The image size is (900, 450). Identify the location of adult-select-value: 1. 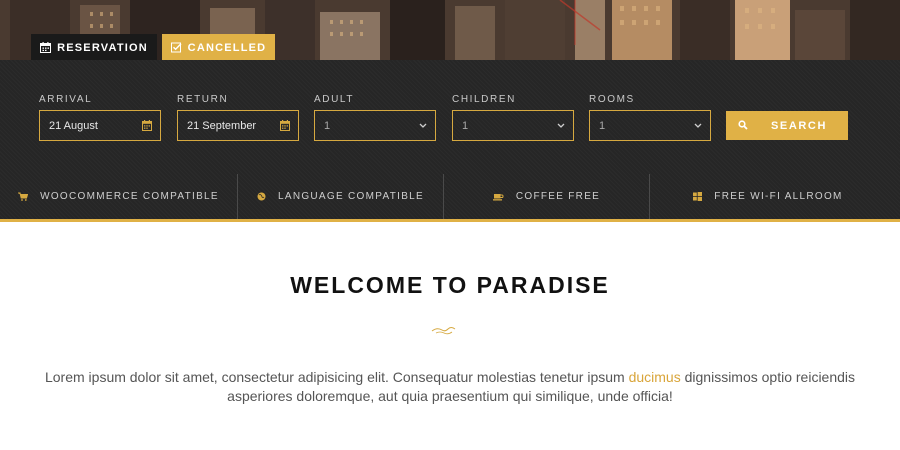
(327, 125).